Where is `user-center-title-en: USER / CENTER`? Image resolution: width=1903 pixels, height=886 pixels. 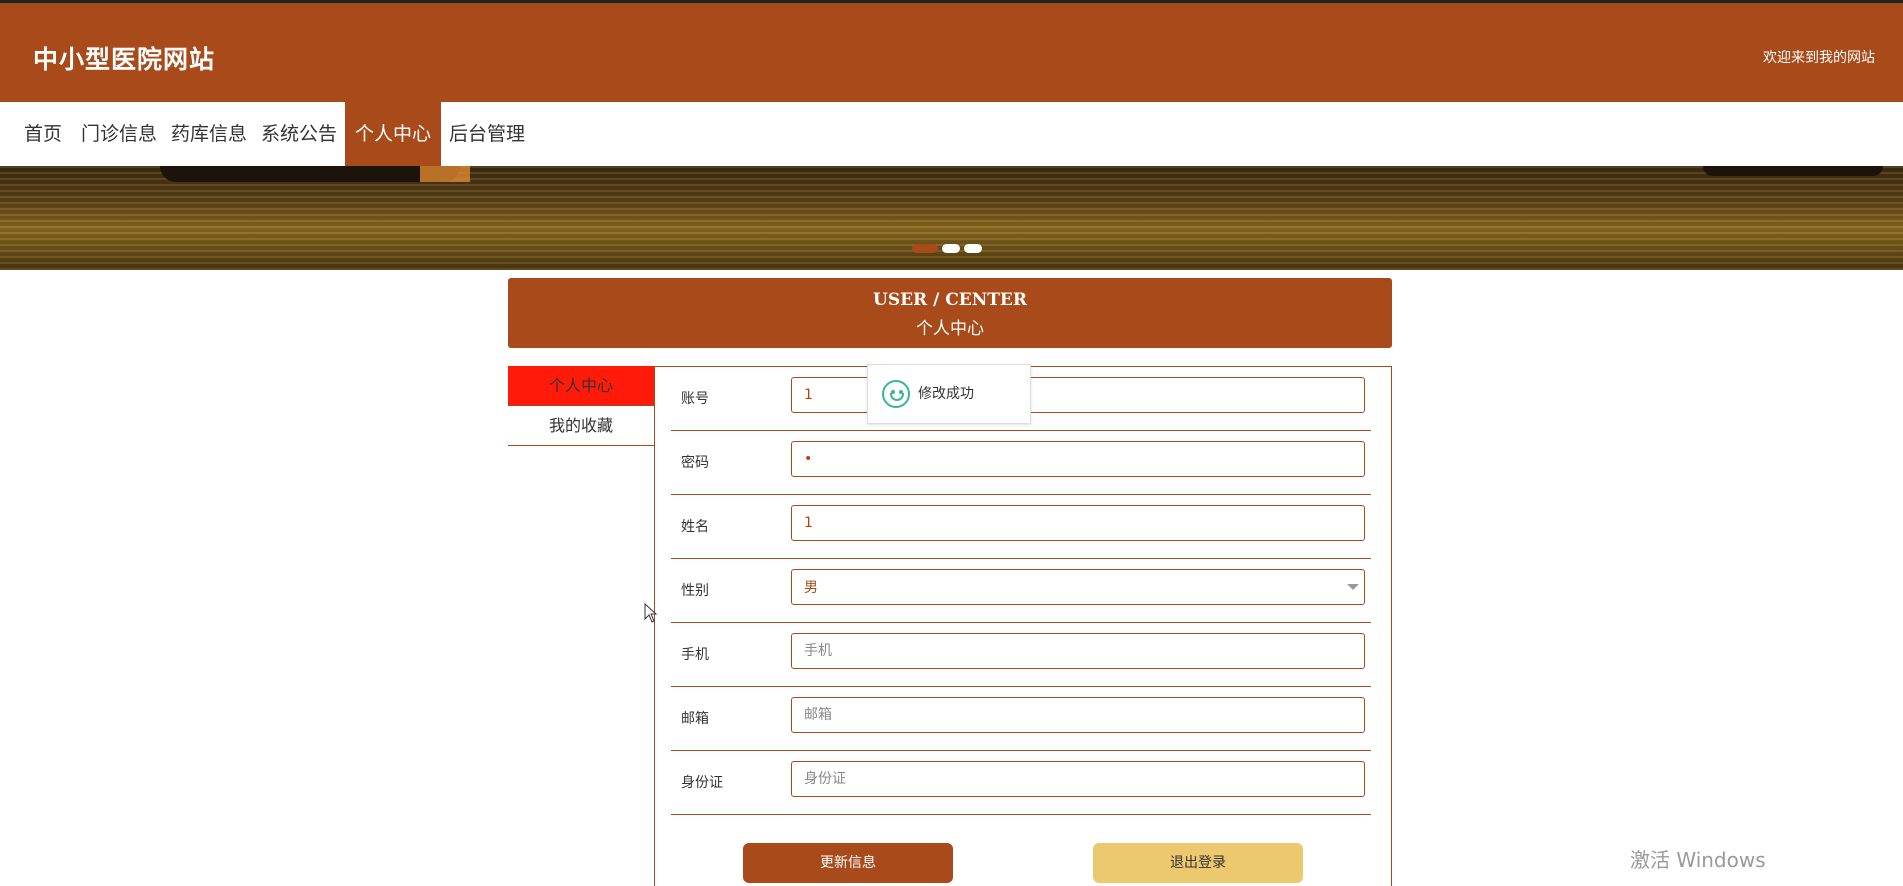
user-center-title-en: USER / CENTER is located at coordinates (950, 300).